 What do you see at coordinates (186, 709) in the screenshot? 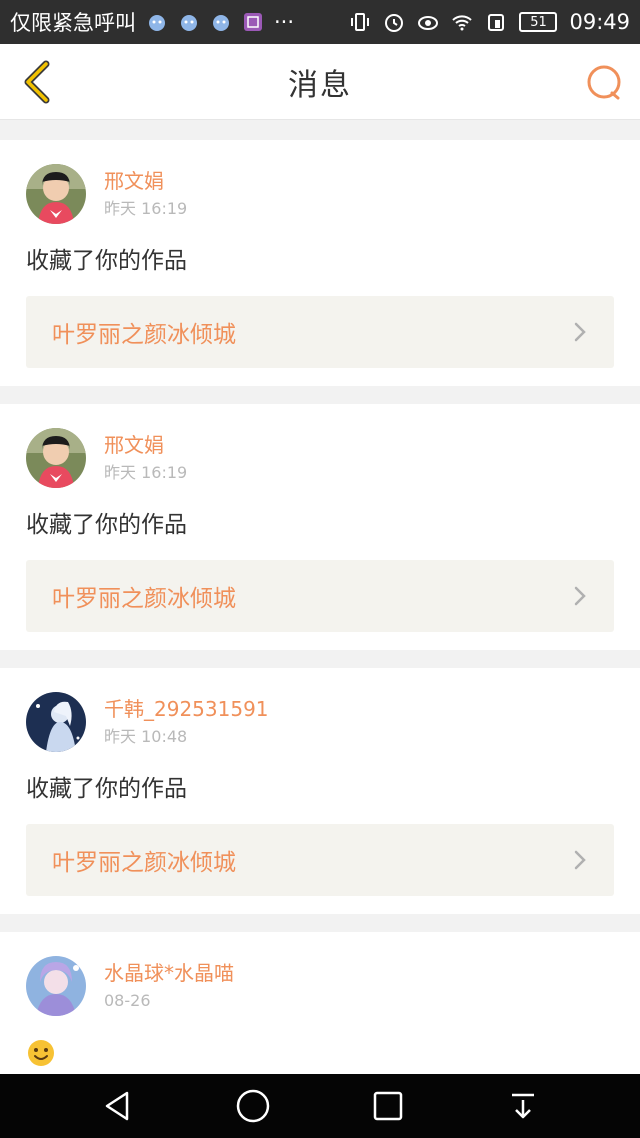
I see `username: 千韩_292531591` at bounding box center [186, 709].